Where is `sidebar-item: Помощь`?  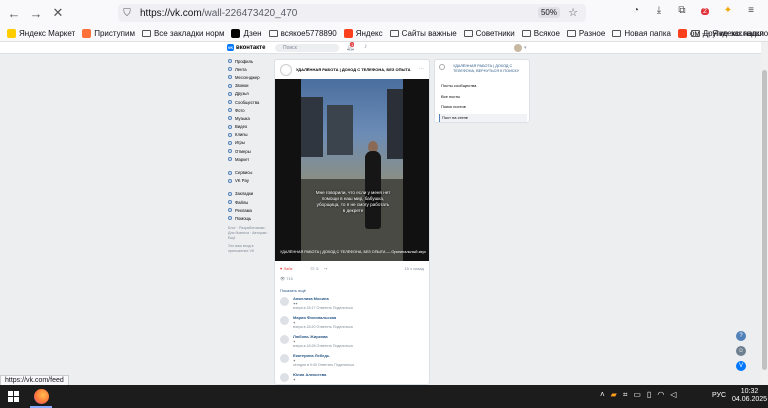
sidebar-item: Помощь is located at coordinates (250, 218).